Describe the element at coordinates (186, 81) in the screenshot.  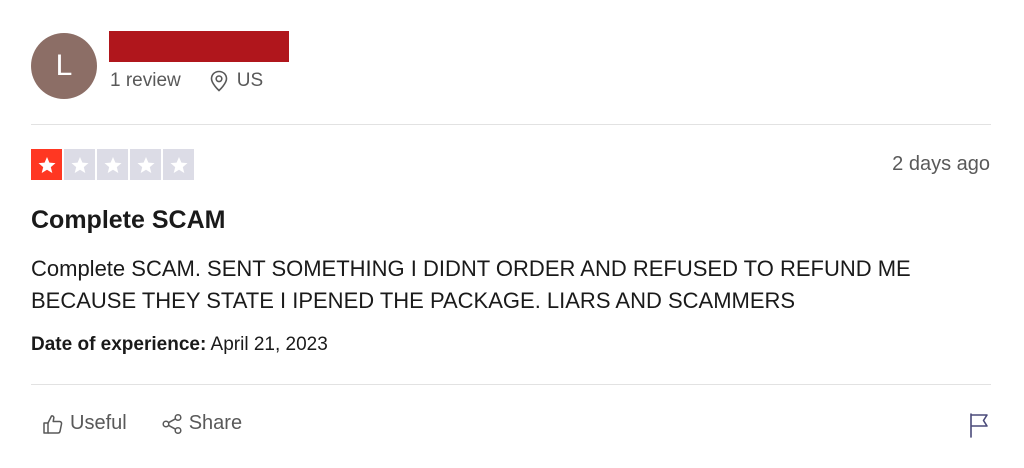
I see `reviewer-meta: 1 review US` at that location.